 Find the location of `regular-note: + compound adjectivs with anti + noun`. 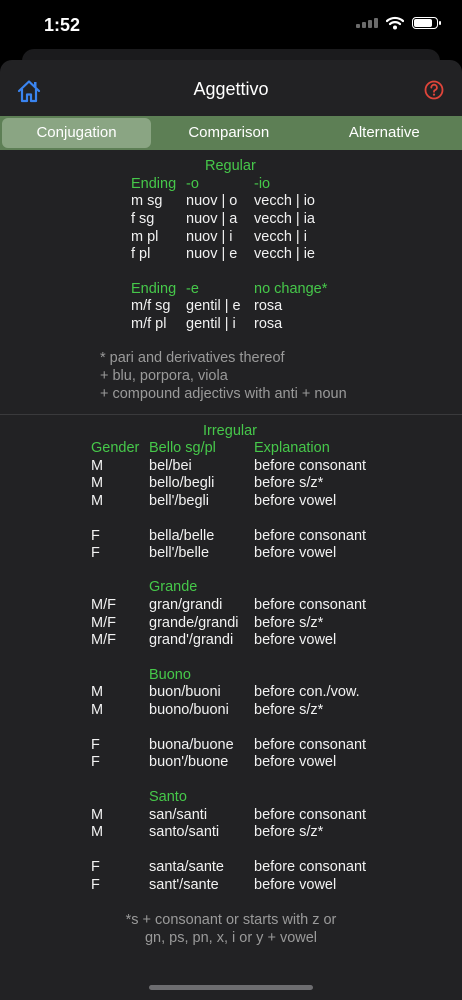

regular-note: + compound adjectivs with anti + noun is located at coordinates (223, 394).